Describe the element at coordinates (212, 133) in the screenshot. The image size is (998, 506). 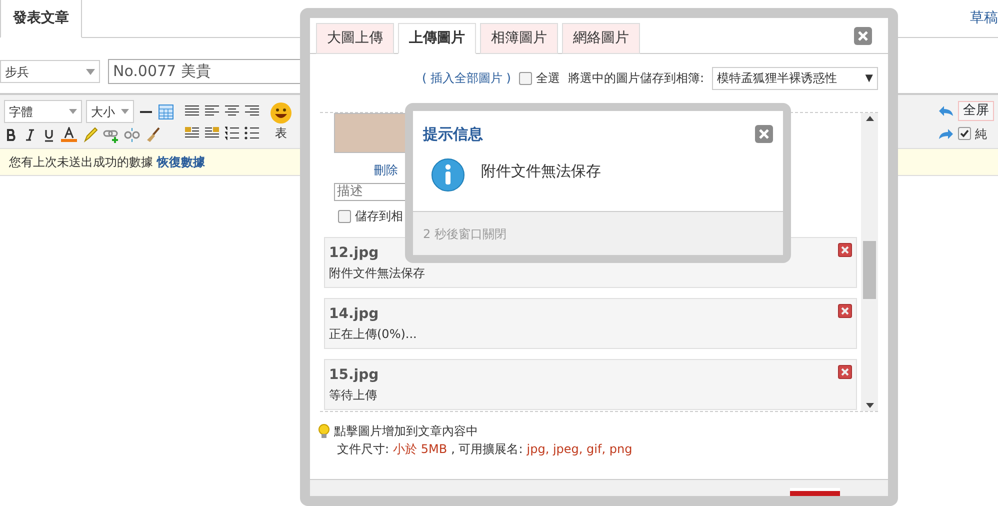
I see `image-right-icon` at that location.